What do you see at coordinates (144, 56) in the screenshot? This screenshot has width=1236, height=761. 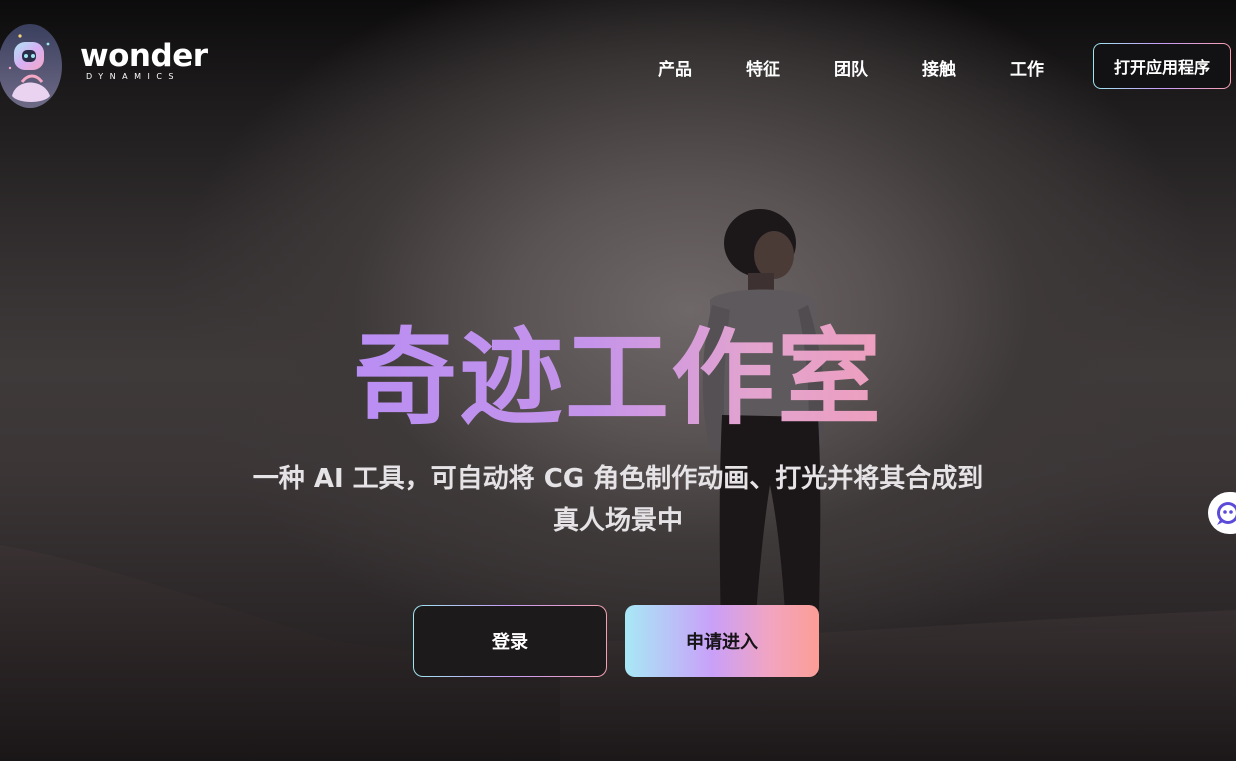 I see `brand-name: wonder` at bounding box center [144, 56].